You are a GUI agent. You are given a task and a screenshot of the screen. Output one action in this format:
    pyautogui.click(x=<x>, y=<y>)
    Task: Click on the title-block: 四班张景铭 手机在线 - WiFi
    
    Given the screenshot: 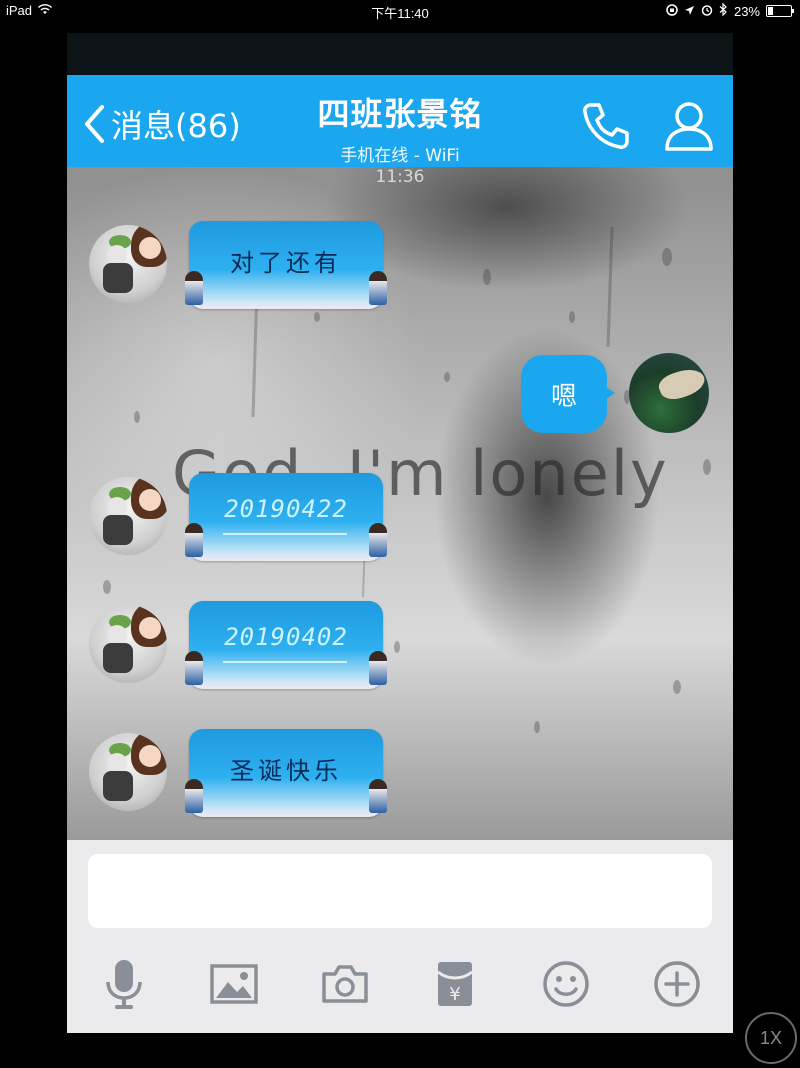 What is the action you would take?
    pyautogui.click(x=400, y=127)
    